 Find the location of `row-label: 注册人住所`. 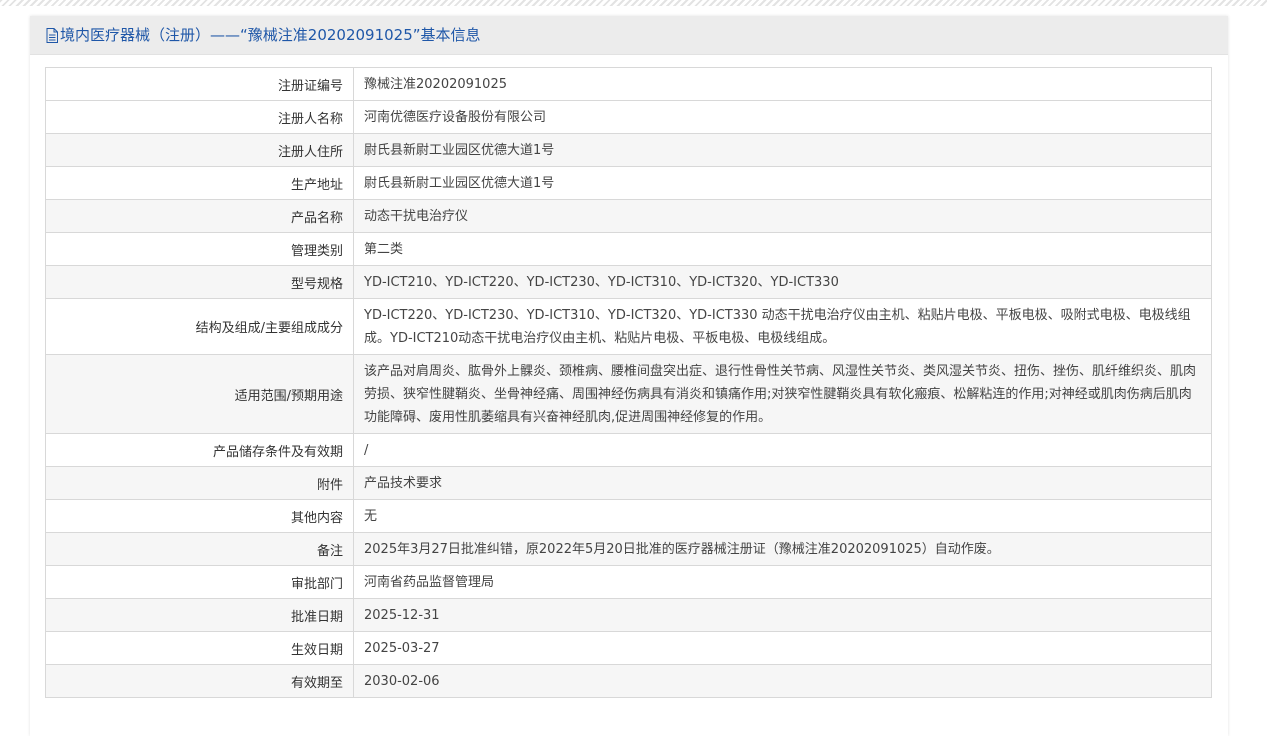

row-label: 注册人住所 is located at coordinates (199, 150).